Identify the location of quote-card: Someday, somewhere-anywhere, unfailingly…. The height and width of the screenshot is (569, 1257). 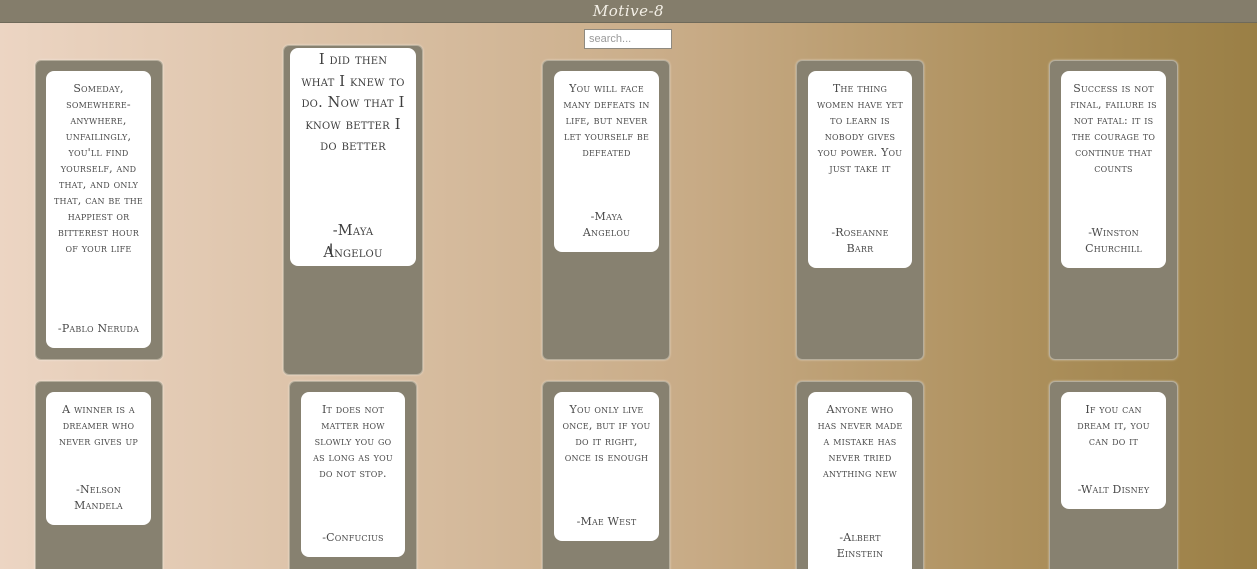
(98, 209).